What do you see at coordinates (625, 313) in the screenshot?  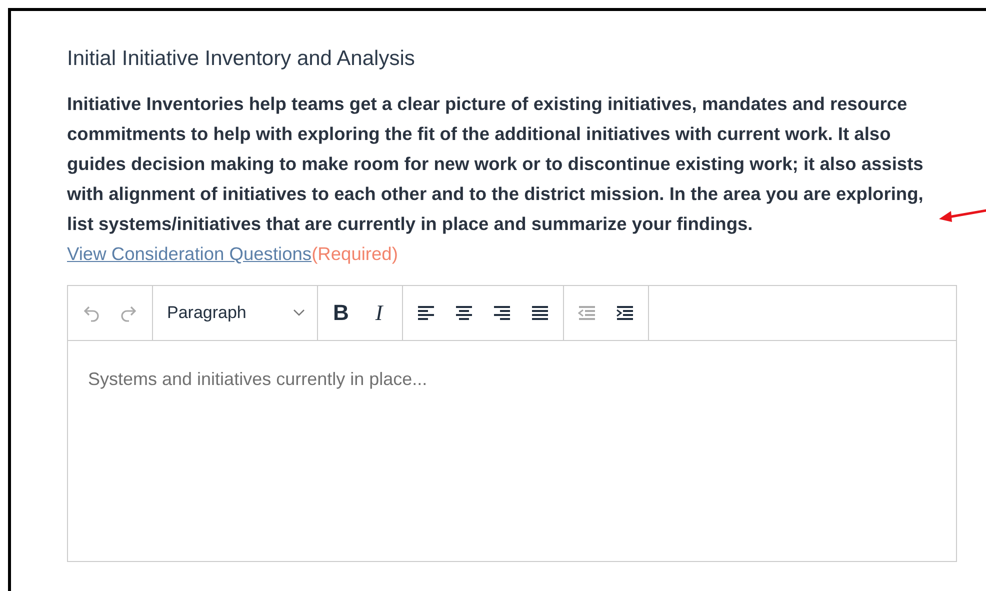 I see `indent-icon` at bounding box center [625, 313].